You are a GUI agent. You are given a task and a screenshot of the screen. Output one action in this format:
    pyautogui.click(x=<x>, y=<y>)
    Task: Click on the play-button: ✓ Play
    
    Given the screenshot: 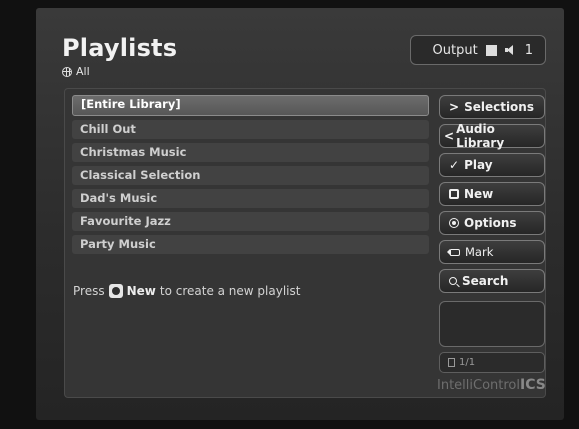 What is the action you would take?
    pyautogui.click(x=492, y=165)
    